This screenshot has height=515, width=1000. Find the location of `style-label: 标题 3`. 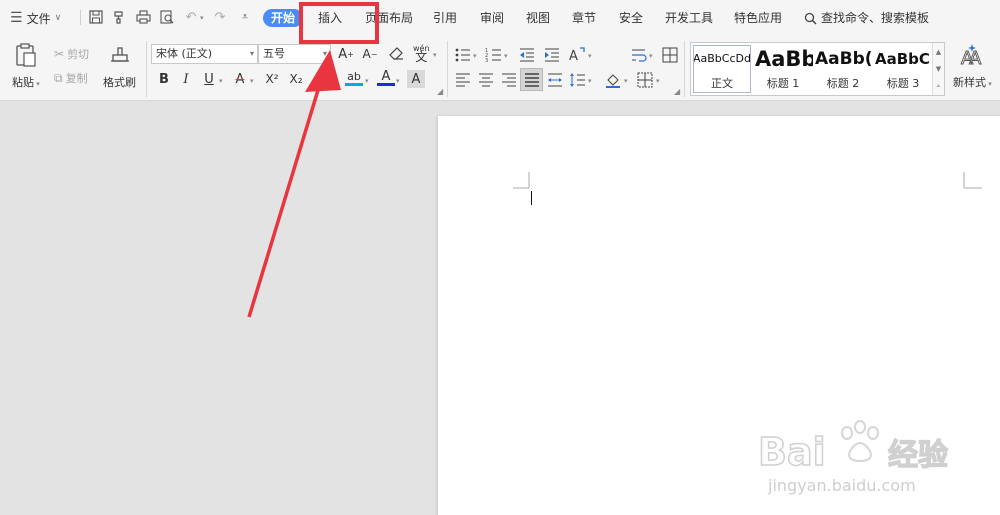

style-label: 标题 3 is located at coordinates (903, 83).